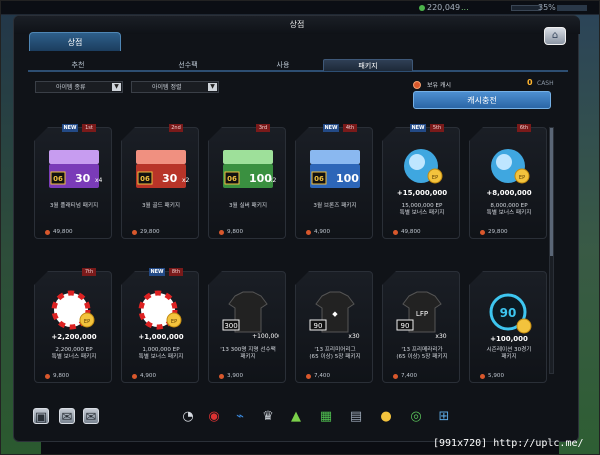 Image resolution: width=600 pixels, height=455 pixels. Describe the element at coordinates (444, 417) in the screenshot. I see `cart-icon: ⊞` at that location.